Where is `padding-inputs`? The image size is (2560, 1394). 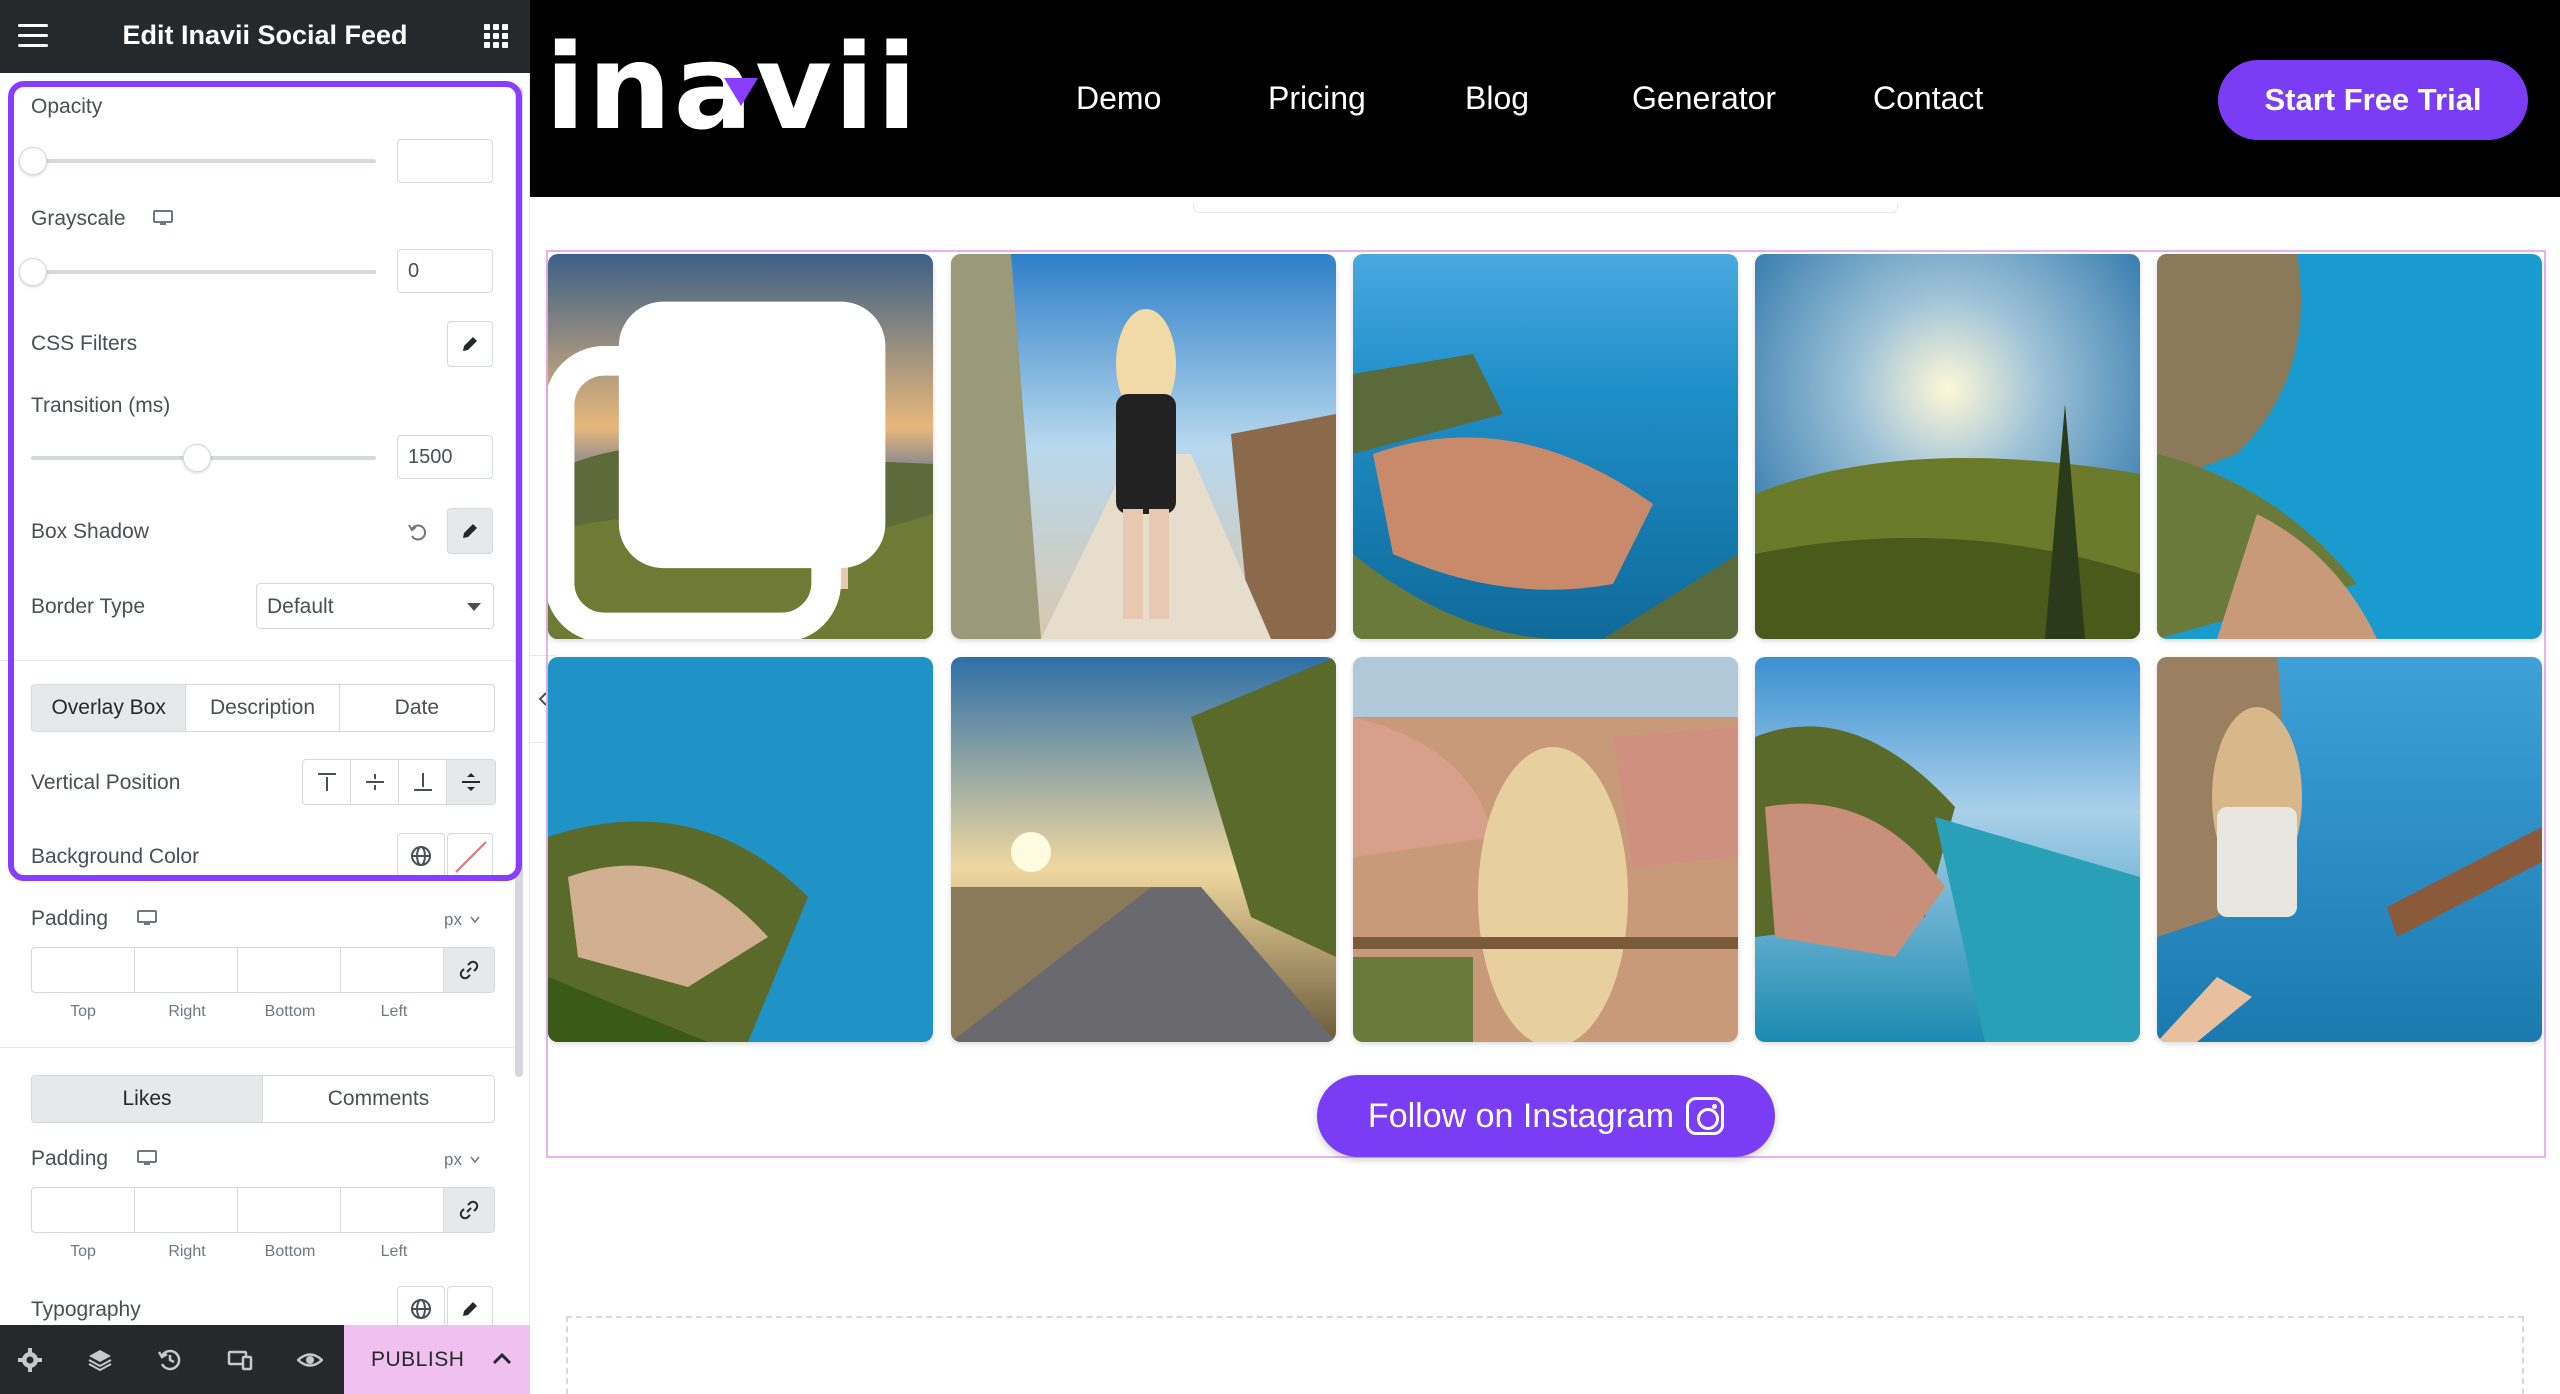 padding-inputs is located at coordinates (263, 970).